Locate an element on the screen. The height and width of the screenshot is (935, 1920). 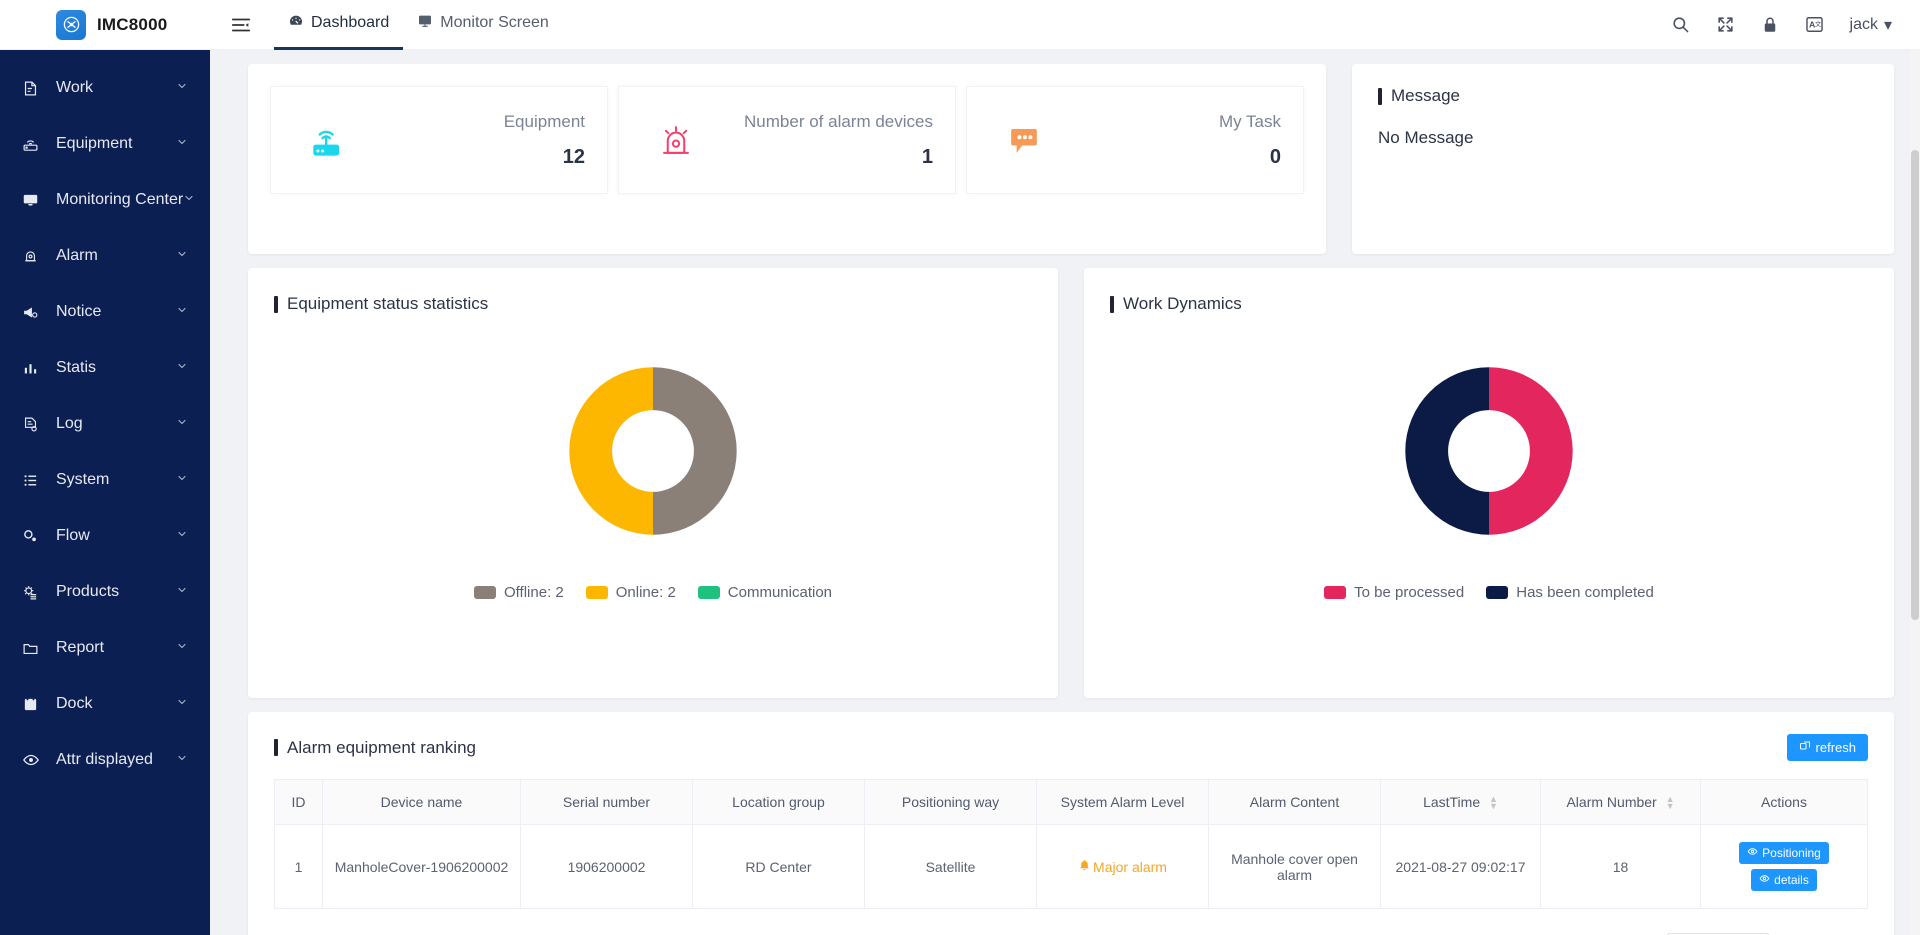
sidebar-item-alarm: Alarm is located at coordinates (105, 256).